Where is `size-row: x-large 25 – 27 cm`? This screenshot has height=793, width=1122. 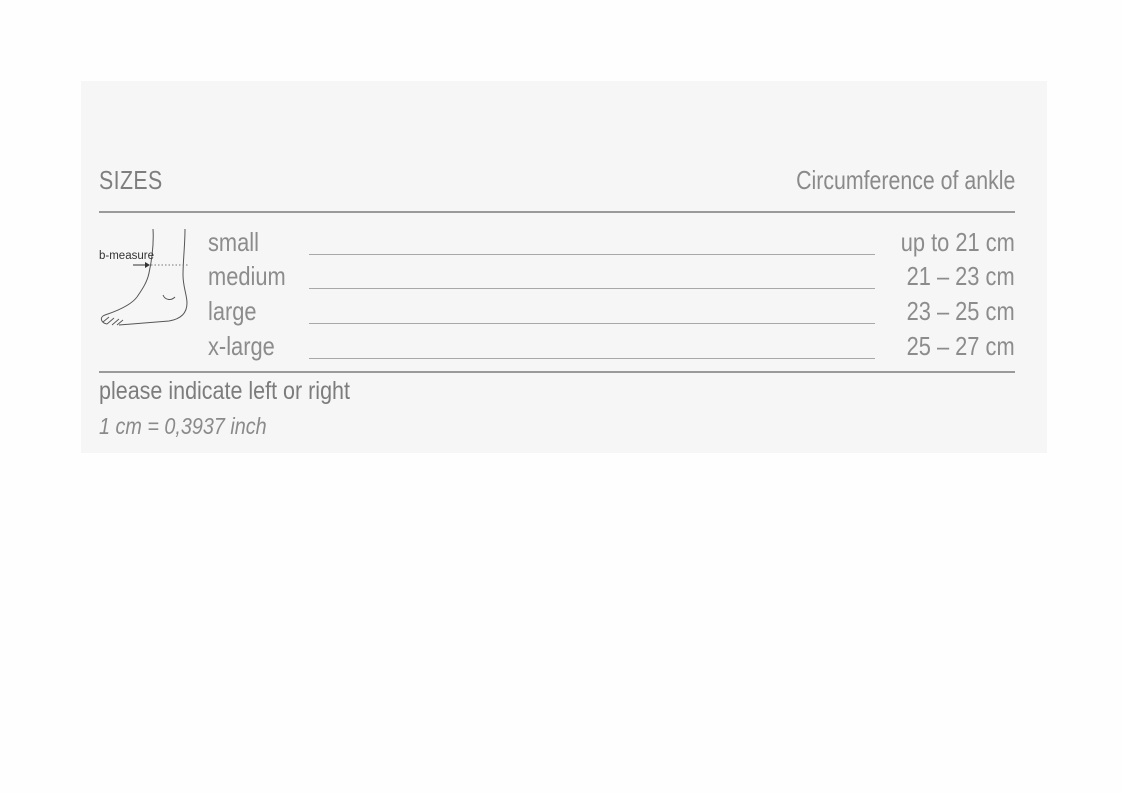
size-row: x-large 25 – 27 cm is located at coordinates (611, 348).